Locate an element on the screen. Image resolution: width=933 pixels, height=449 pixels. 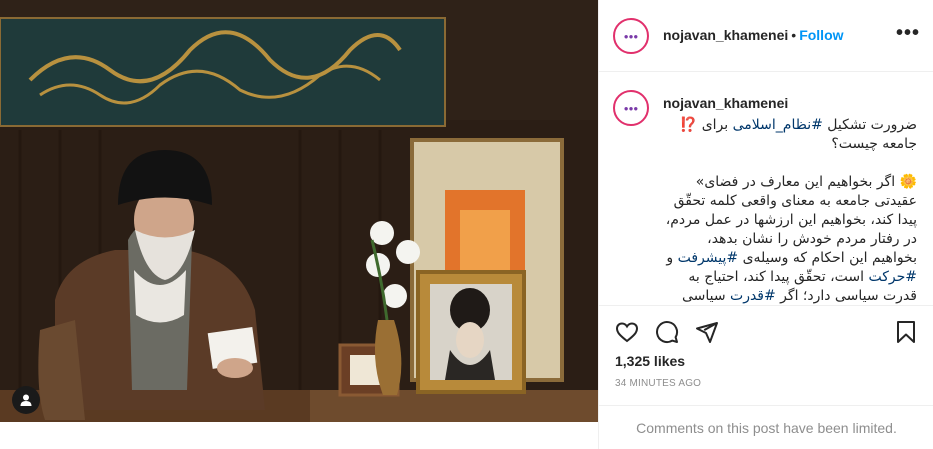
heart-icon is located at coordinates (627, 332).